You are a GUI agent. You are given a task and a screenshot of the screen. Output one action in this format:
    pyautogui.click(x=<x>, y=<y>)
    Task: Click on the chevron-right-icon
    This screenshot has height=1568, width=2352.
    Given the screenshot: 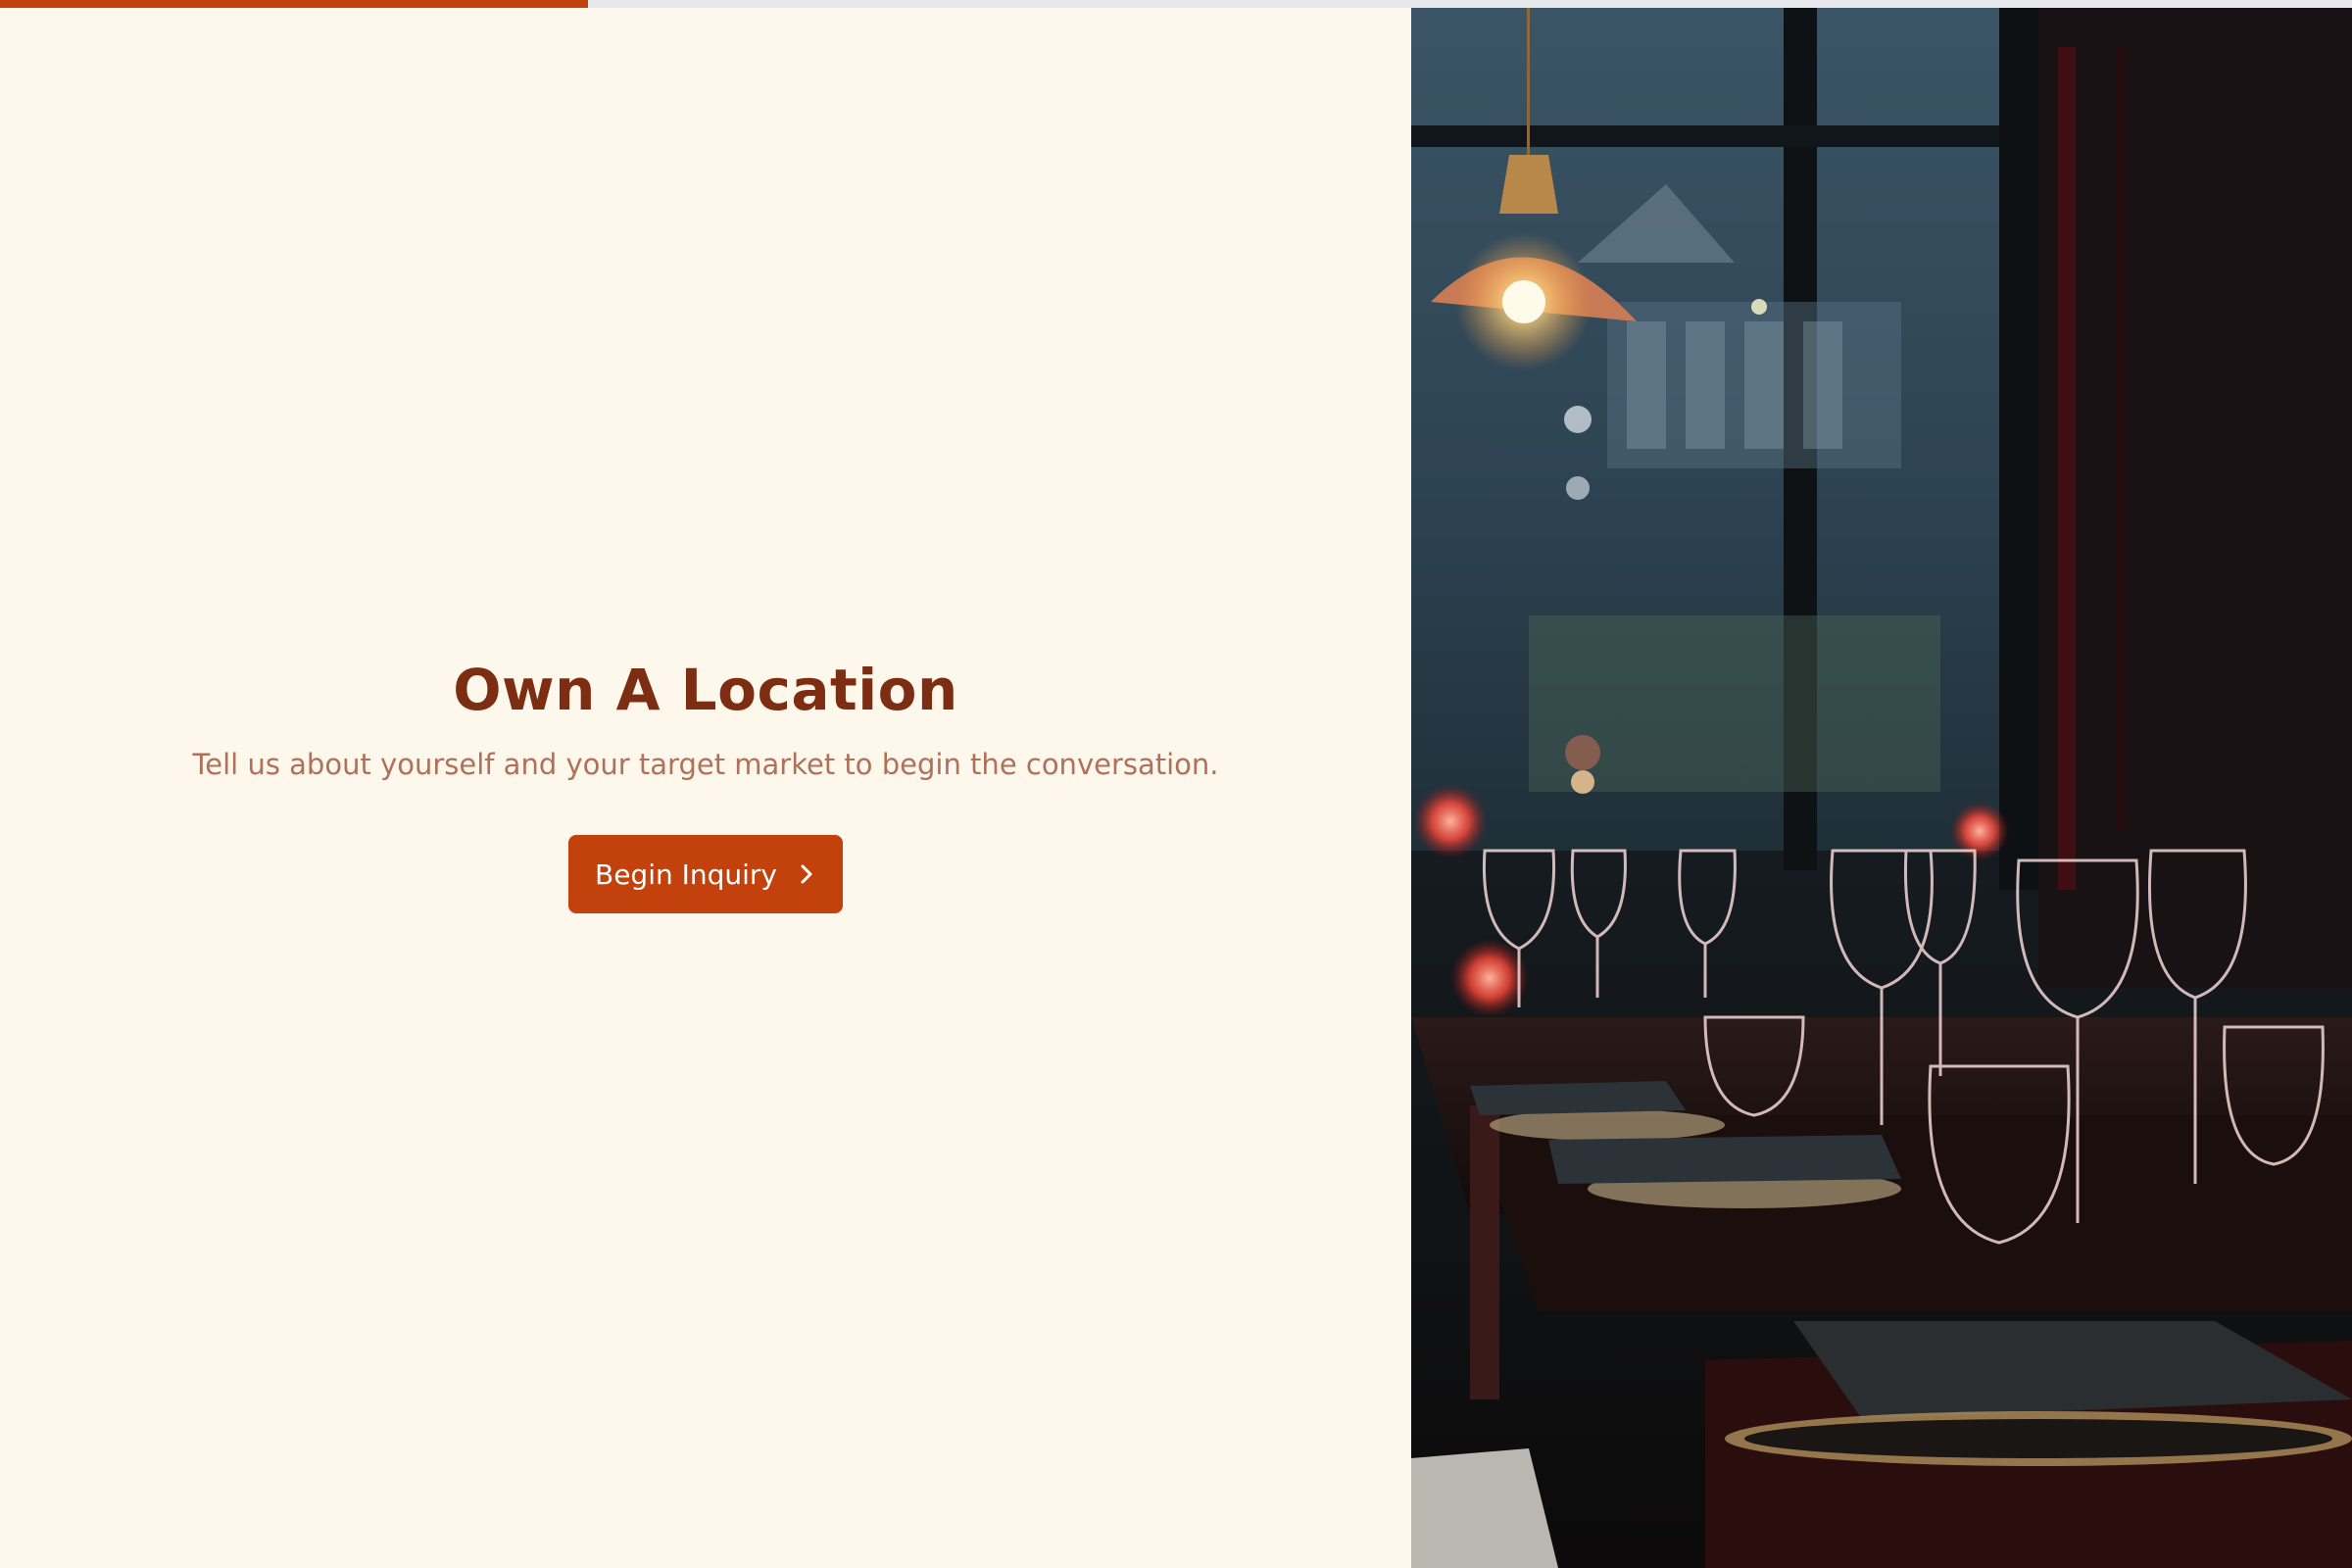 What is the action you would take?
    pyautogui.click(x=806, y=874)
    